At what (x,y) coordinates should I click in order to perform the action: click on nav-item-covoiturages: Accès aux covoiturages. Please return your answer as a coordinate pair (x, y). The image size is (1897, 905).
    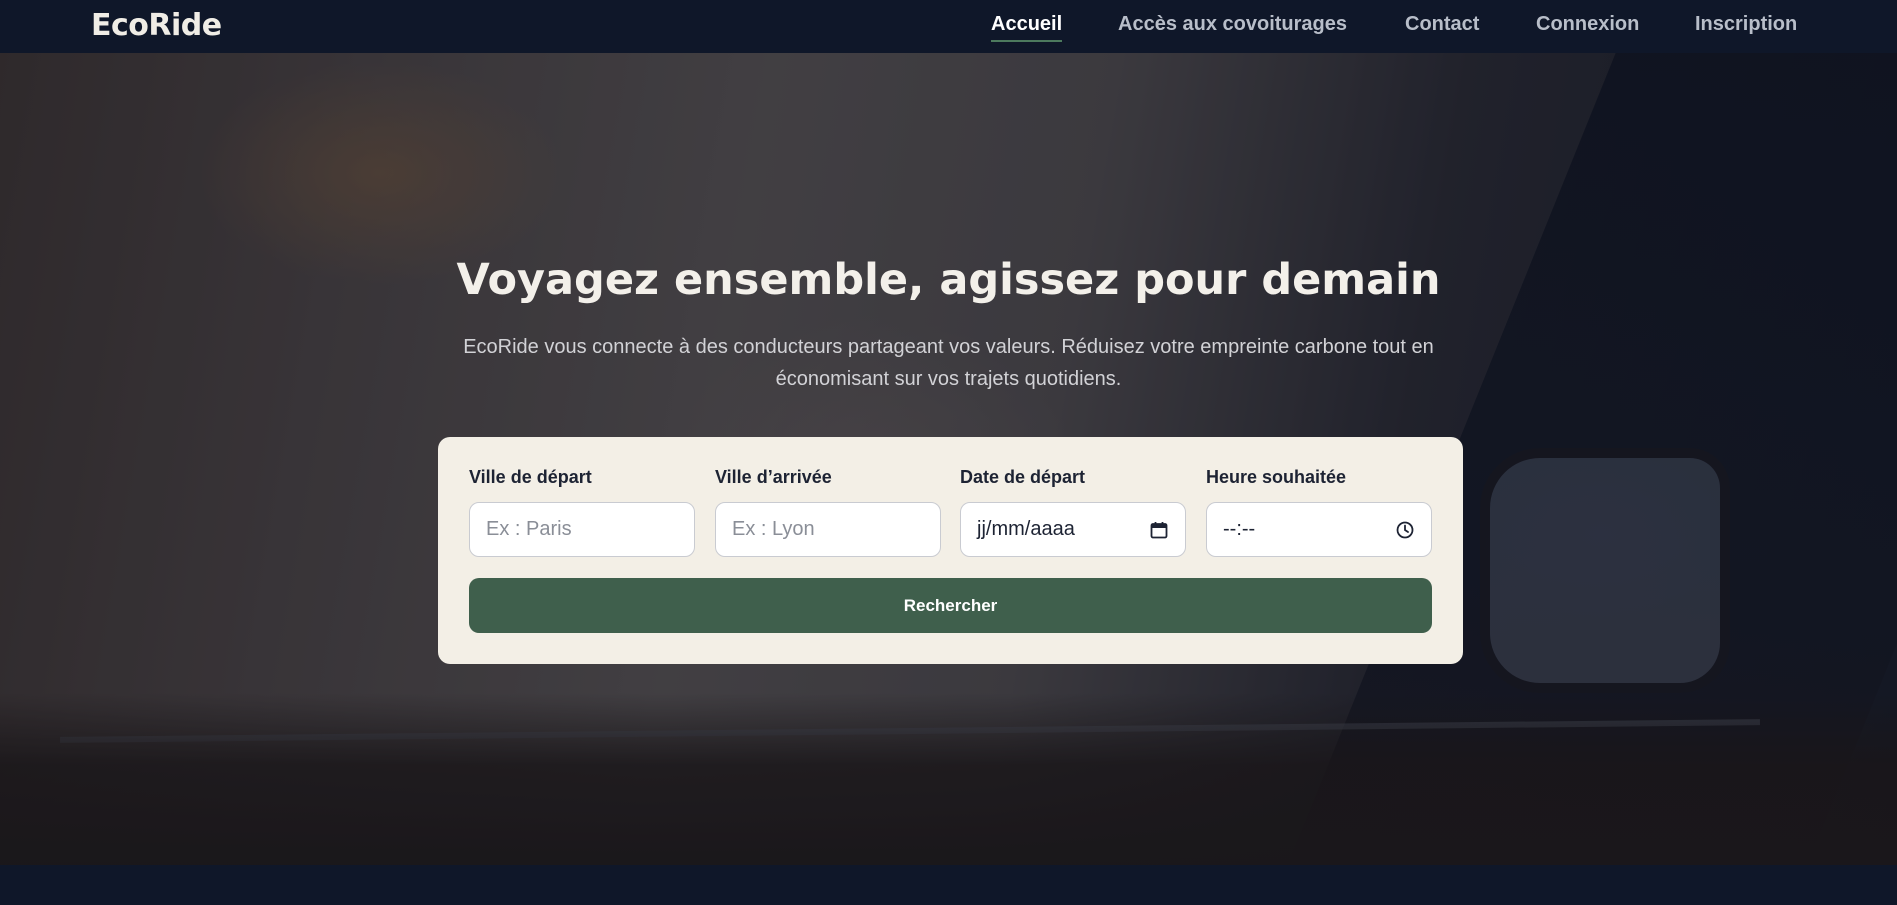
    Looking at the image, I should click on (1232, 24).